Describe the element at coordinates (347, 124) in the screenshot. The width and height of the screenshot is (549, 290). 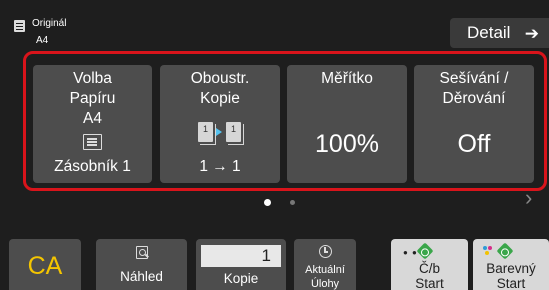
I see `copy-ratio-tile: Měřítko 100%` at that location.